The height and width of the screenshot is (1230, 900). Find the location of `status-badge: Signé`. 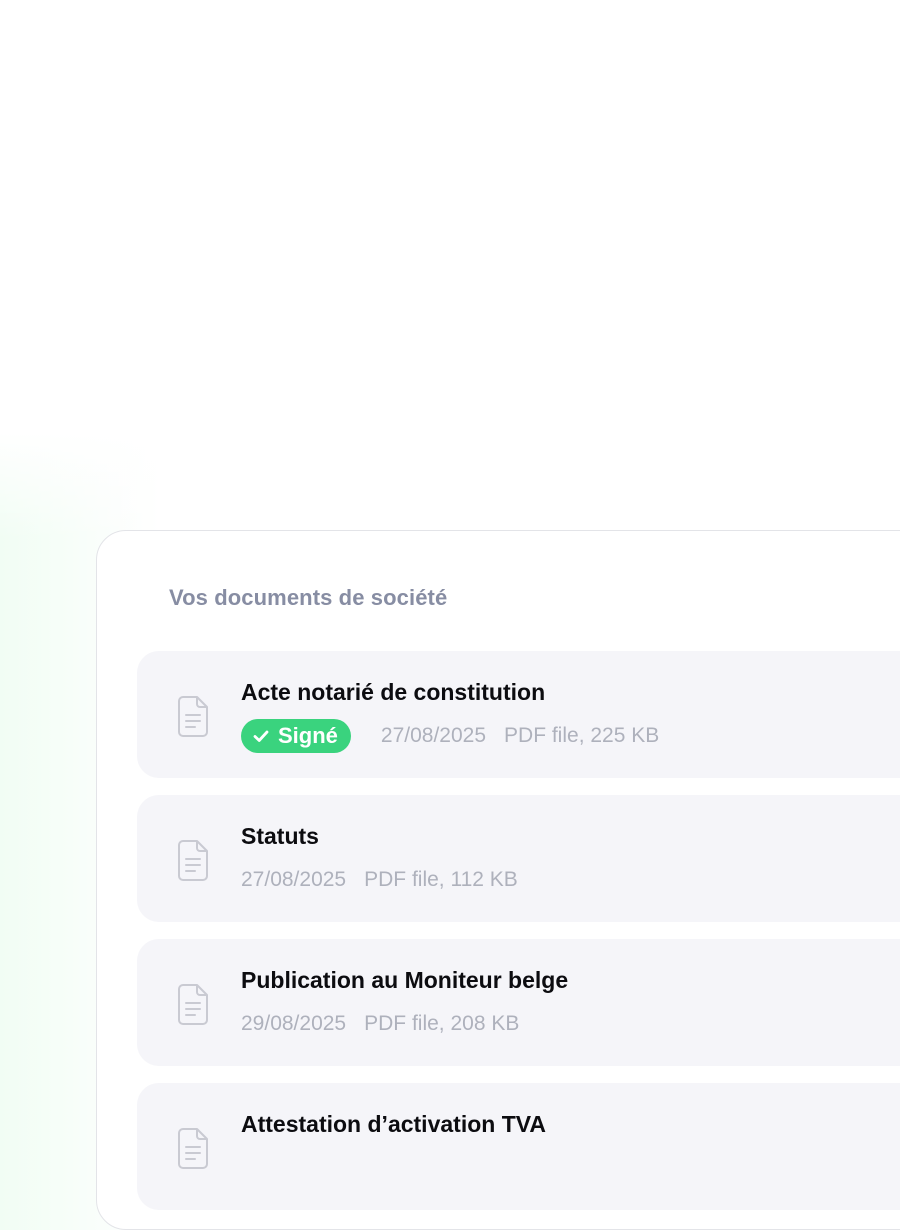

status-badge: Signé is located at coordinates (296, 736).